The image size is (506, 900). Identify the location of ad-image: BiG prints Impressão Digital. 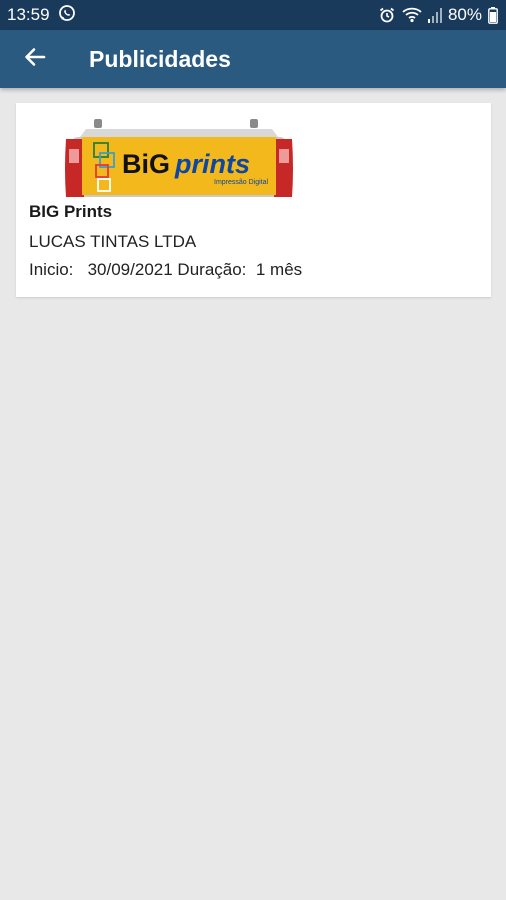
(179, 155).